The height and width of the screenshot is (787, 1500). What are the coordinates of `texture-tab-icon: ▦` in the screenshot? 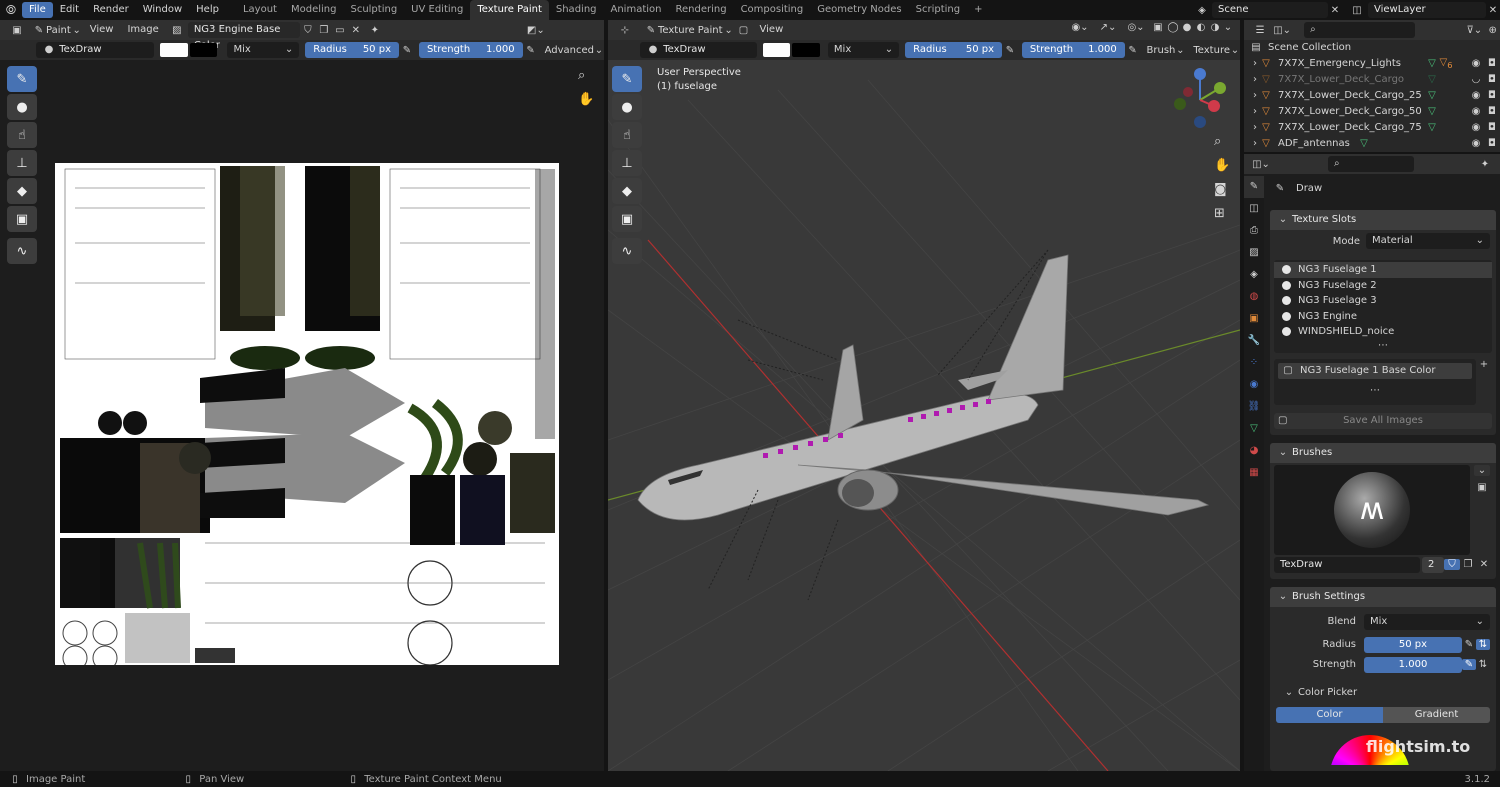 It's located at (1254, 473).